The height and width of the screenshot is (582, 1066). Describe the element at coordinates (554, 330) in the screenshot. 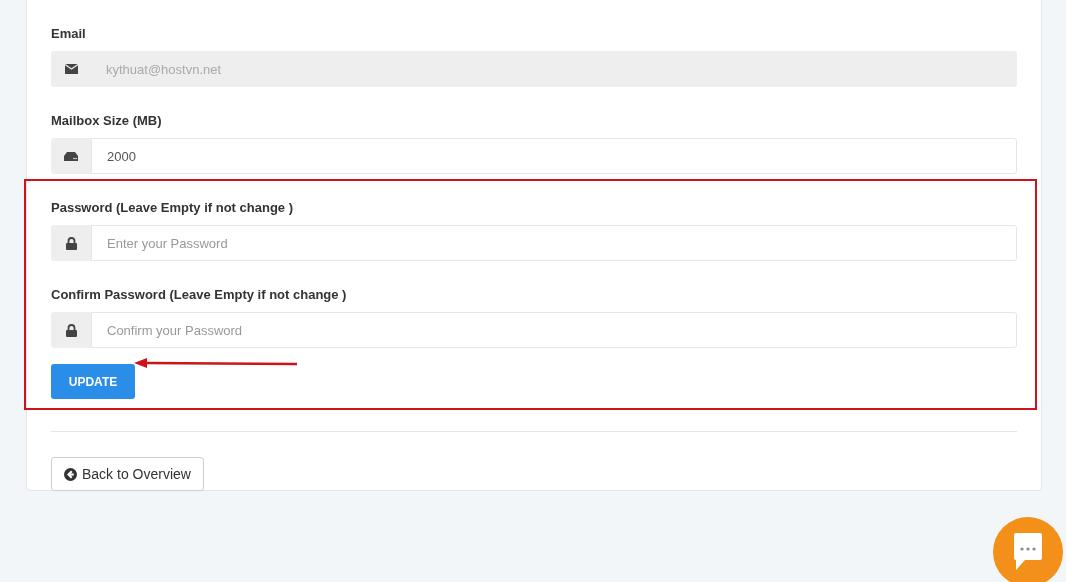

I see `input-field: Confirm your Password` at that location.